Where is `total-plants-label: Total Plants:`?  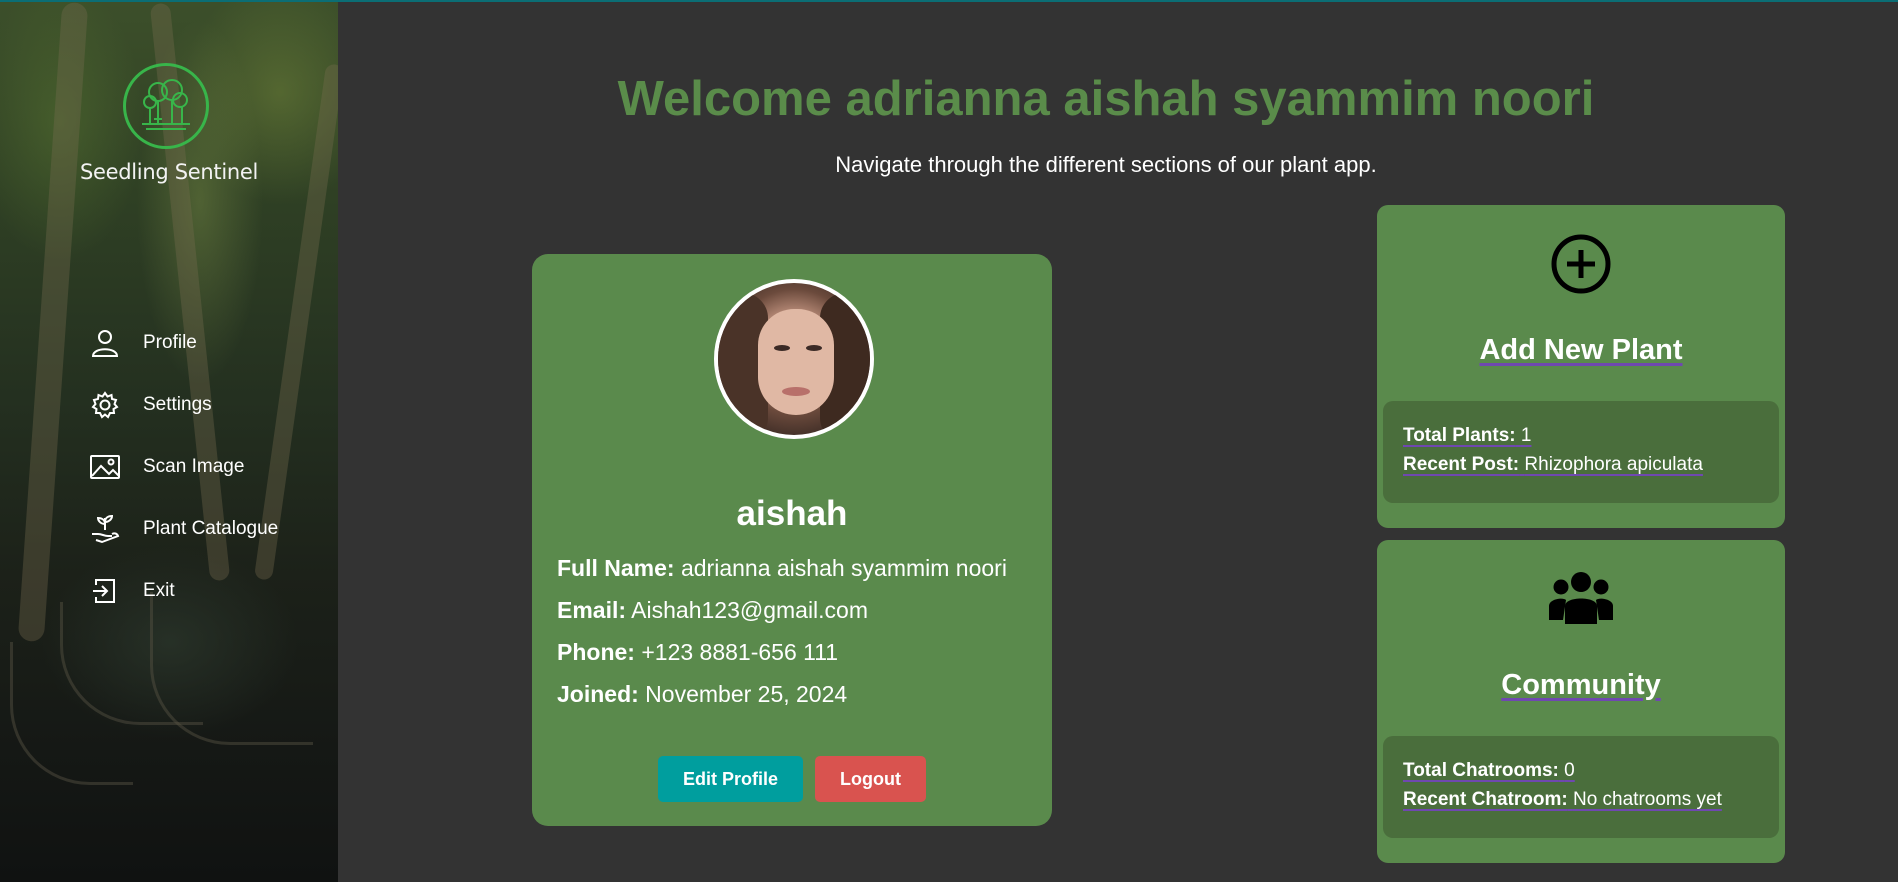 total-plants-label: Total Plants: is located at coordinates (1459, 435).